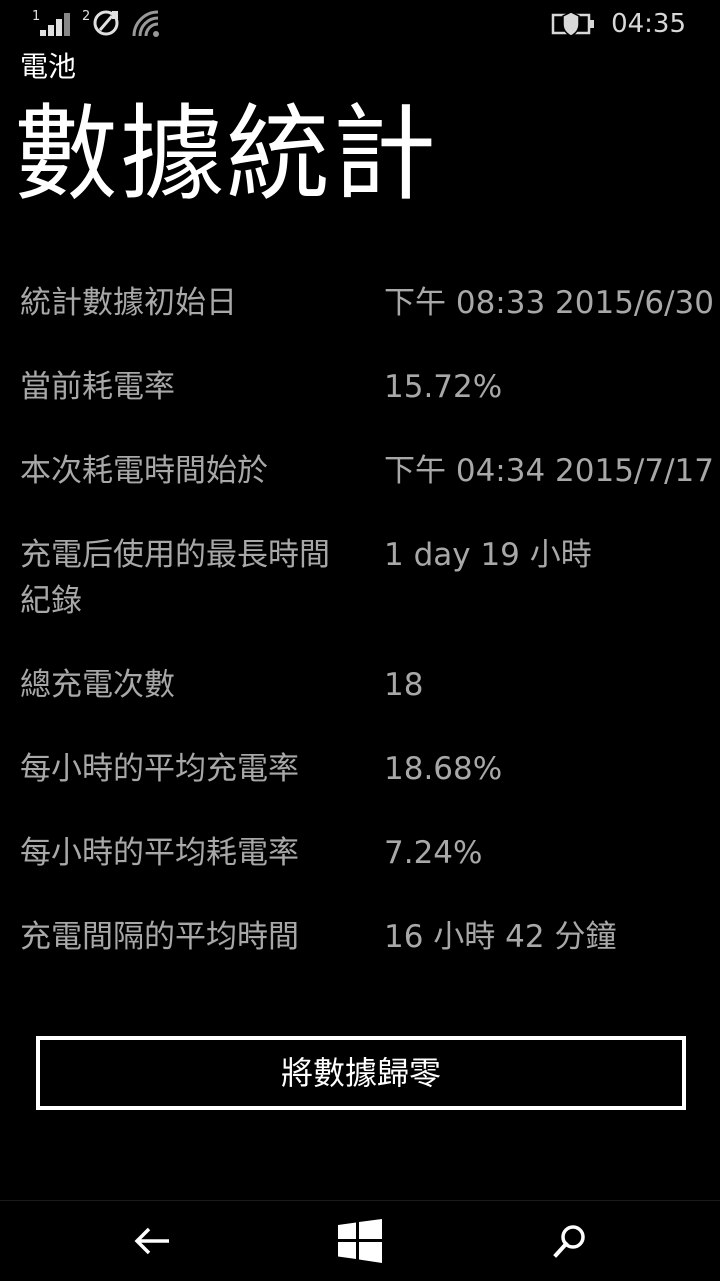 The image size is (720, 1281). What do you see at coordinates (145, 23) in the screenshot?
I see `wifi-icon` at bounding box center [145, 23].